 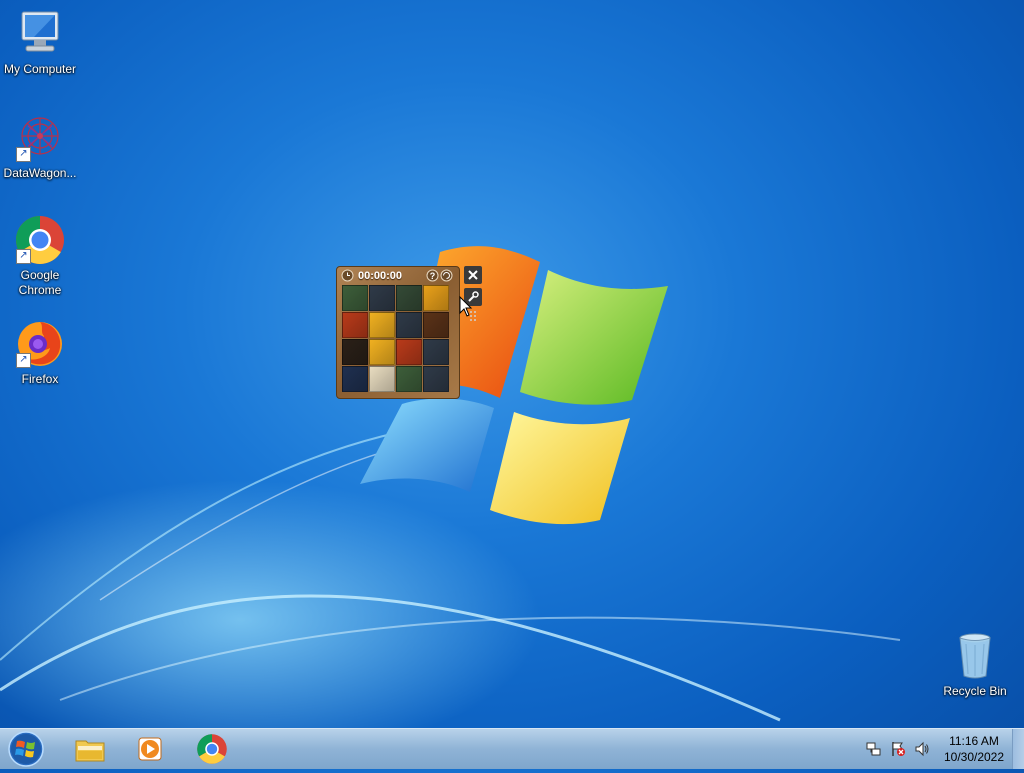 I want to click on media-player-icon, so click(x=150, y=749).